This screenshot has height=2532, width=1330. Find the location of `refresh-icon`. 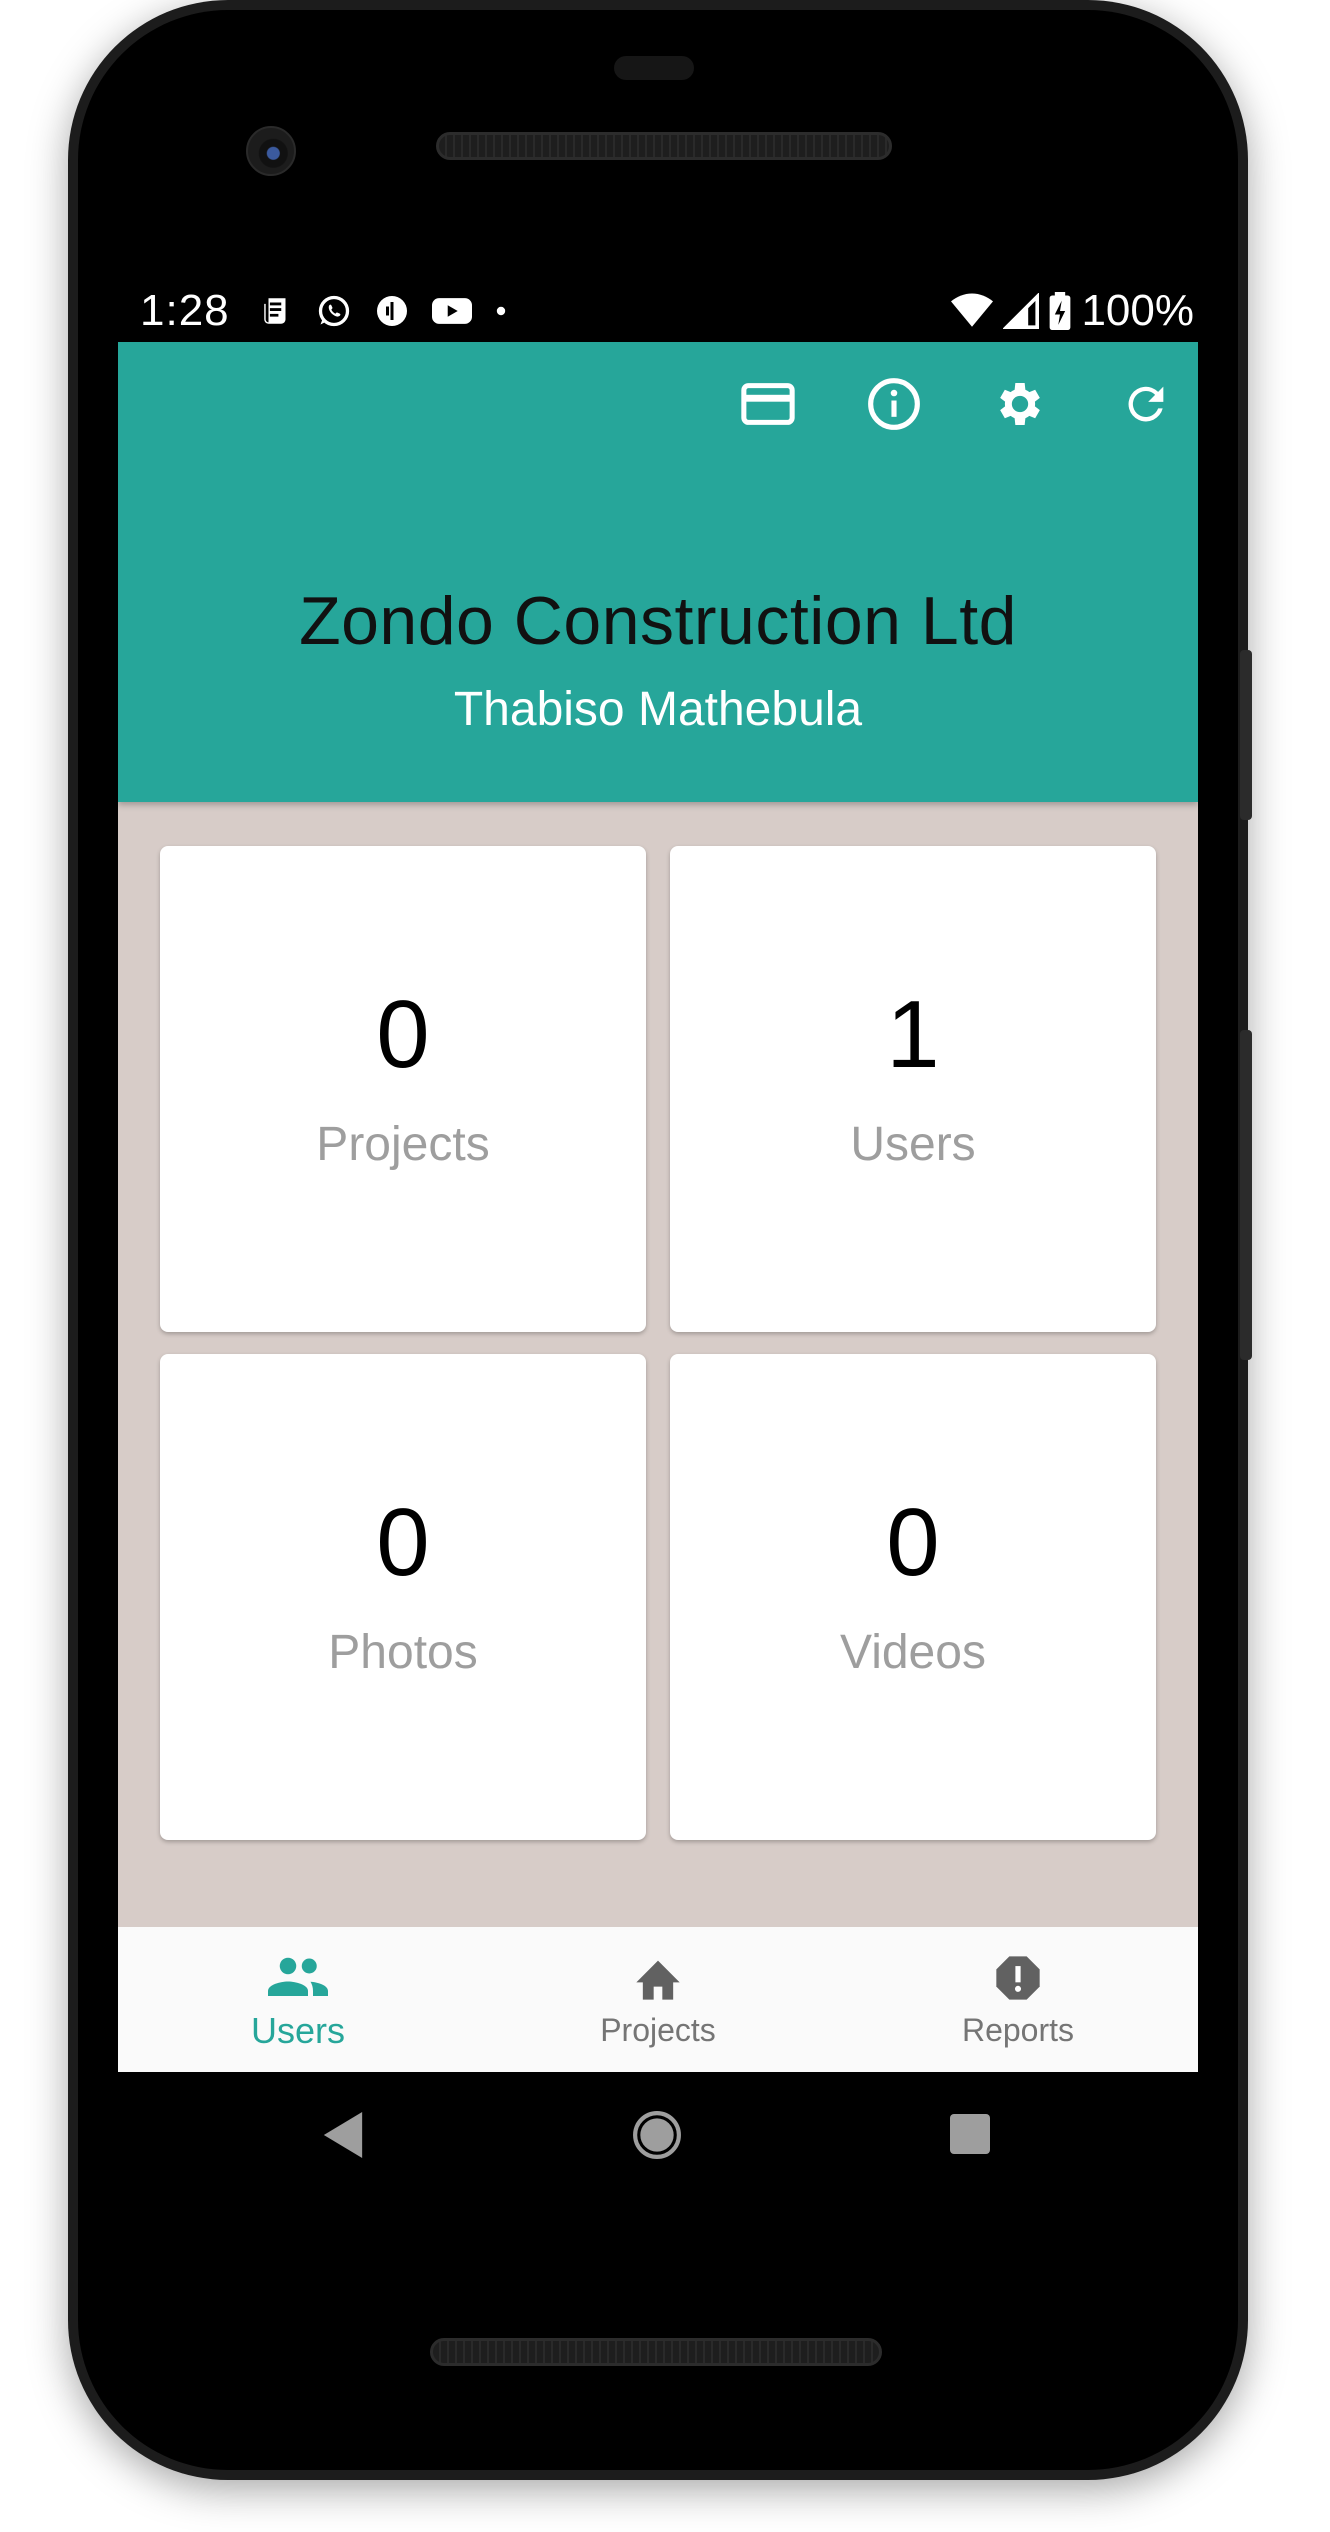

refresh-icon is located at coordinates (1146, 404).